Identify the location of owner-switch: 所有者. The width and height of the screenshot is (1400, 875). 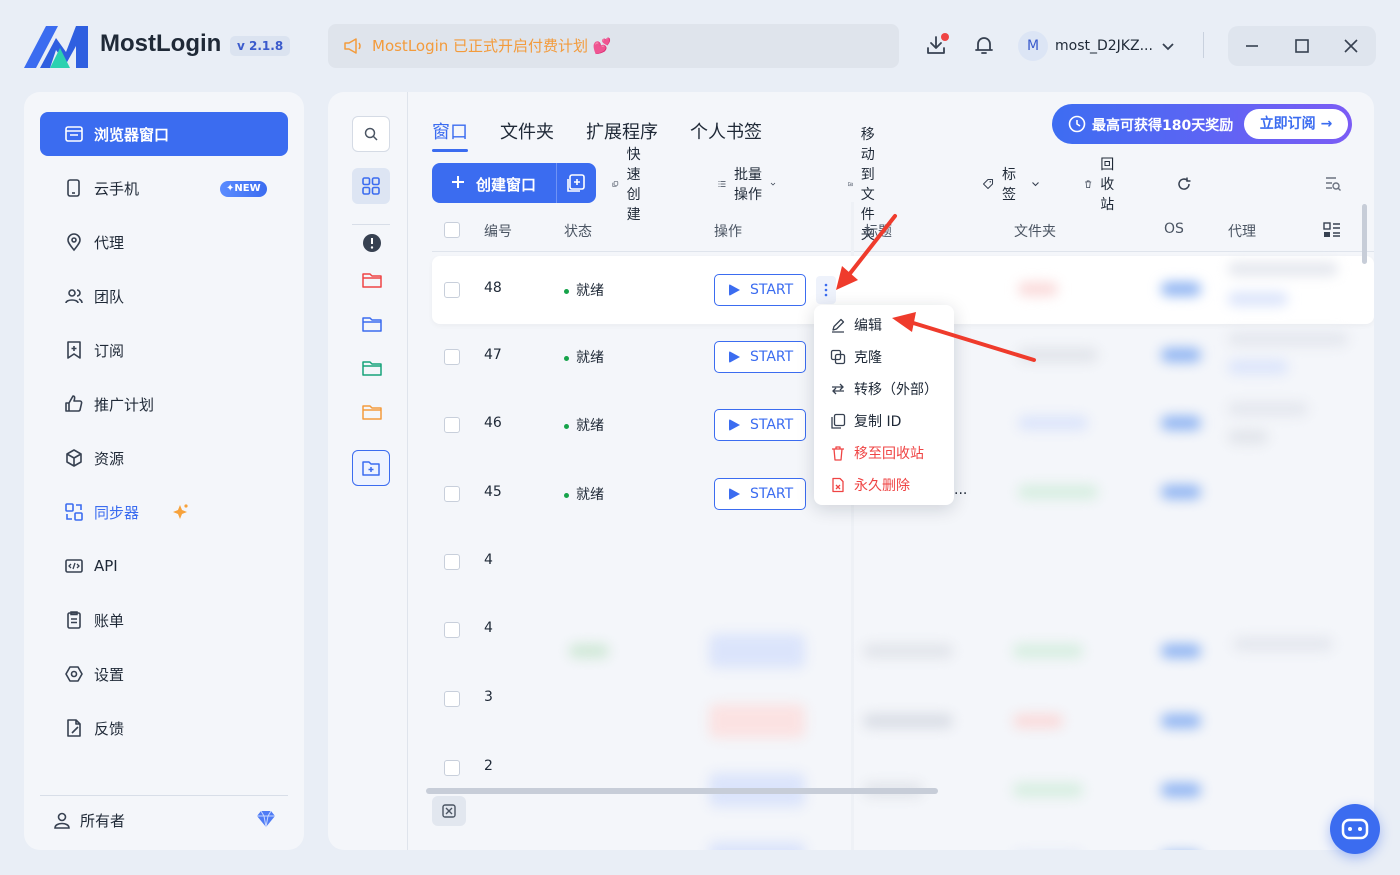
(88, 820).